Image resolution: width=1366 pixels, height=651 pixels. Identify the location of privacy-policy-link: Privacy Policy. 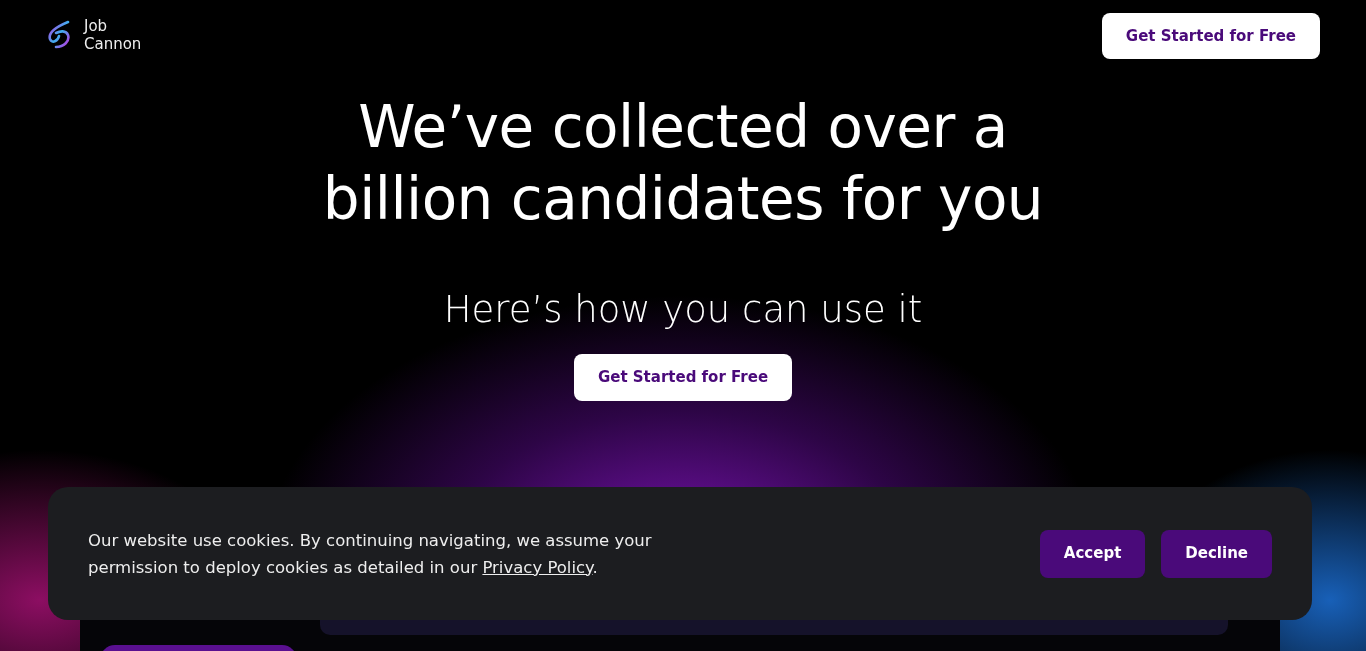
(537, 567).